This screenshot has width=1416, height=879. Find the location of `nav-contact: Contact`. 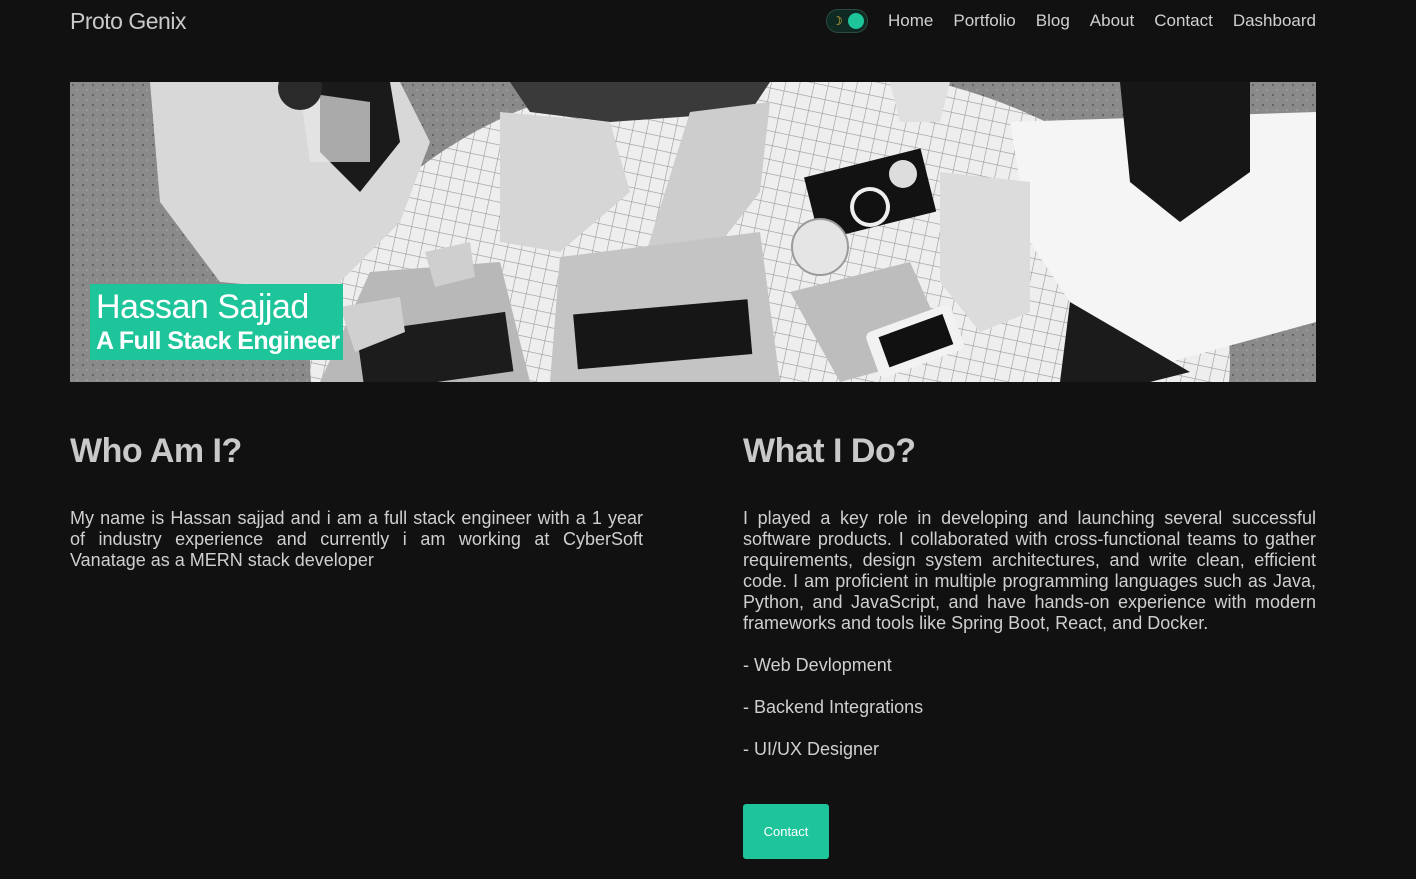

nav-contact: Contact is located at coordinates (1183, 21).